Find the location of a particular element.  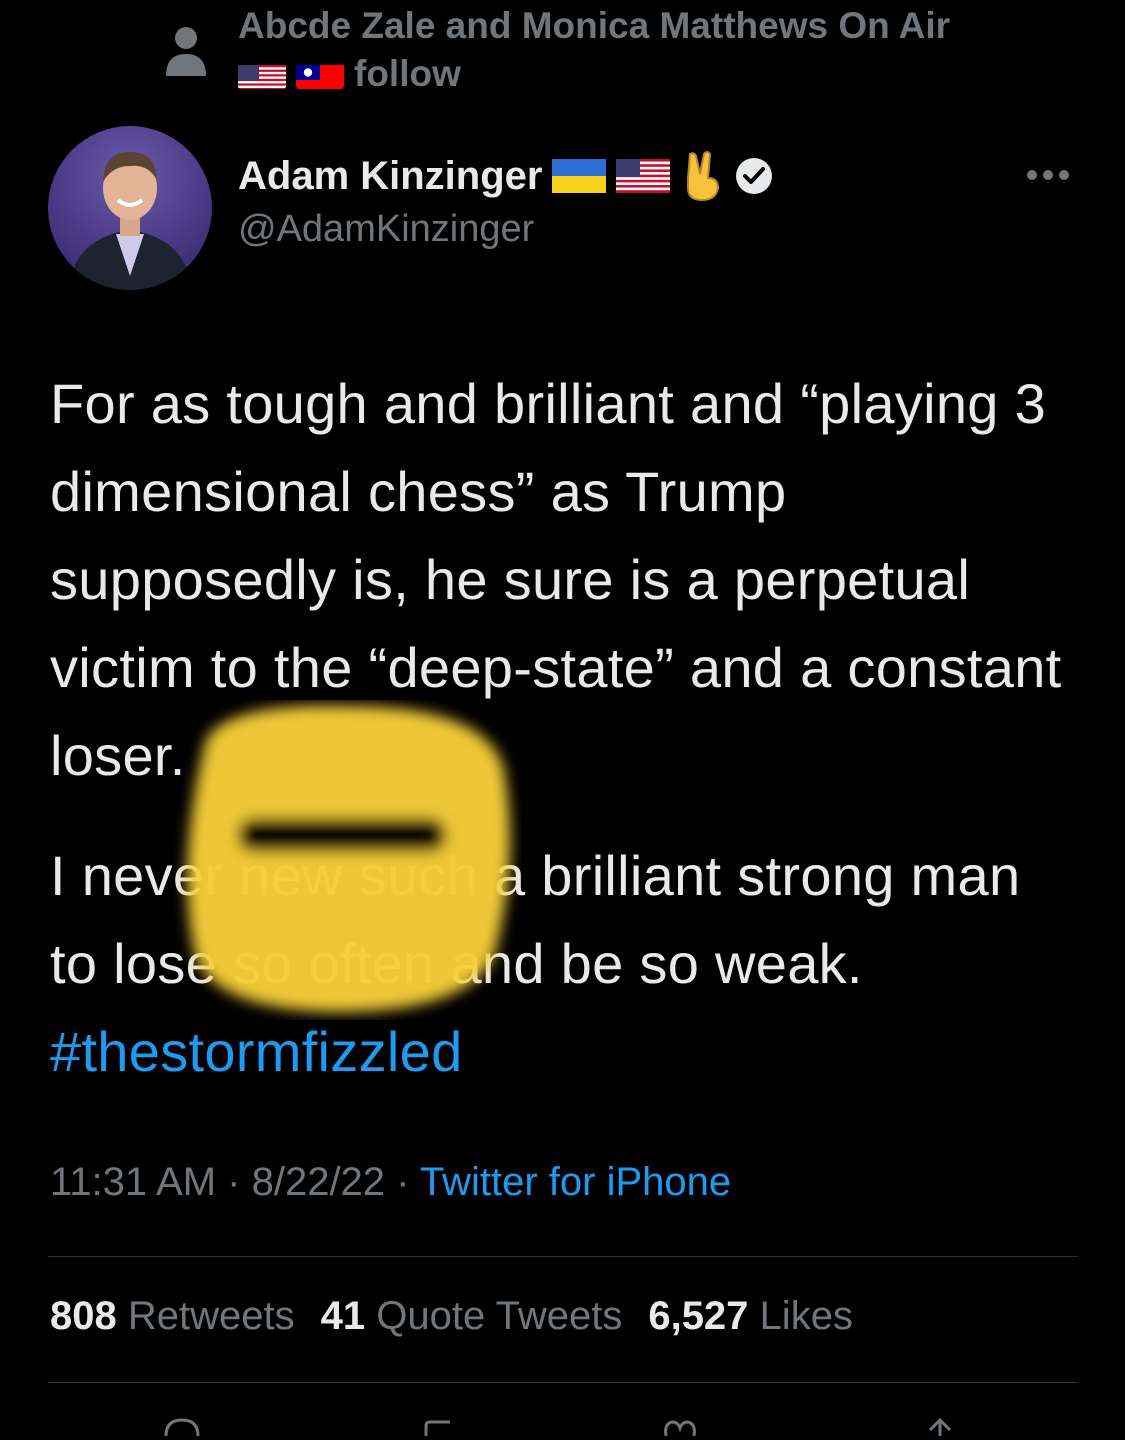

social-context-names: Abcde Zale and Monica Matthews On Air is located at coordinates (594, 25).